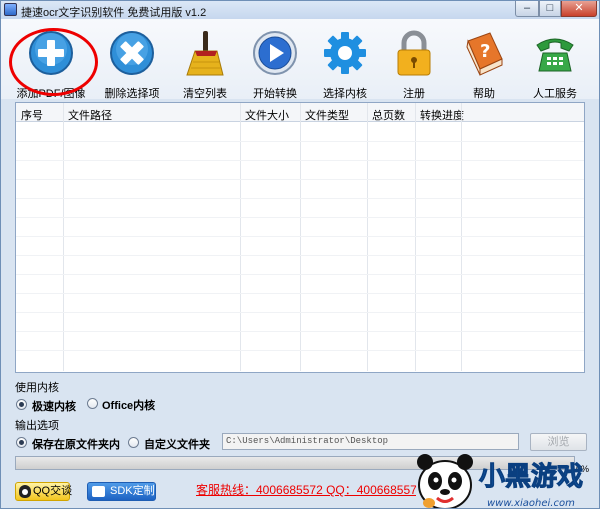 The image size is (600, 509). I want to click on manual-service-label: 人工服务, so click(555, 94).